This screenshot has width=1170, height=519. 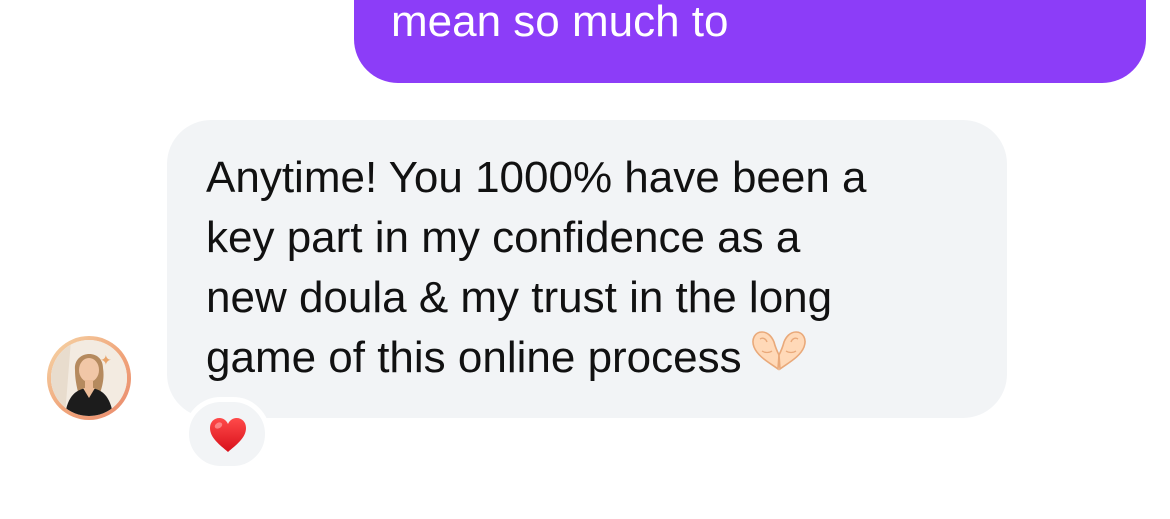 I want to click on heart-hands-emoji-icon, so click(x=779, y=356).